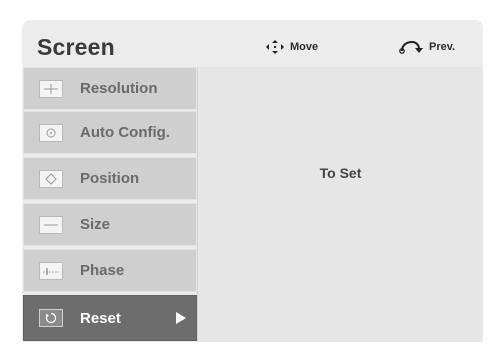  What do you see at coordinates (76, 47) in the screenshot?
I see `page-title: Screen` at bounding box center [76, 47].